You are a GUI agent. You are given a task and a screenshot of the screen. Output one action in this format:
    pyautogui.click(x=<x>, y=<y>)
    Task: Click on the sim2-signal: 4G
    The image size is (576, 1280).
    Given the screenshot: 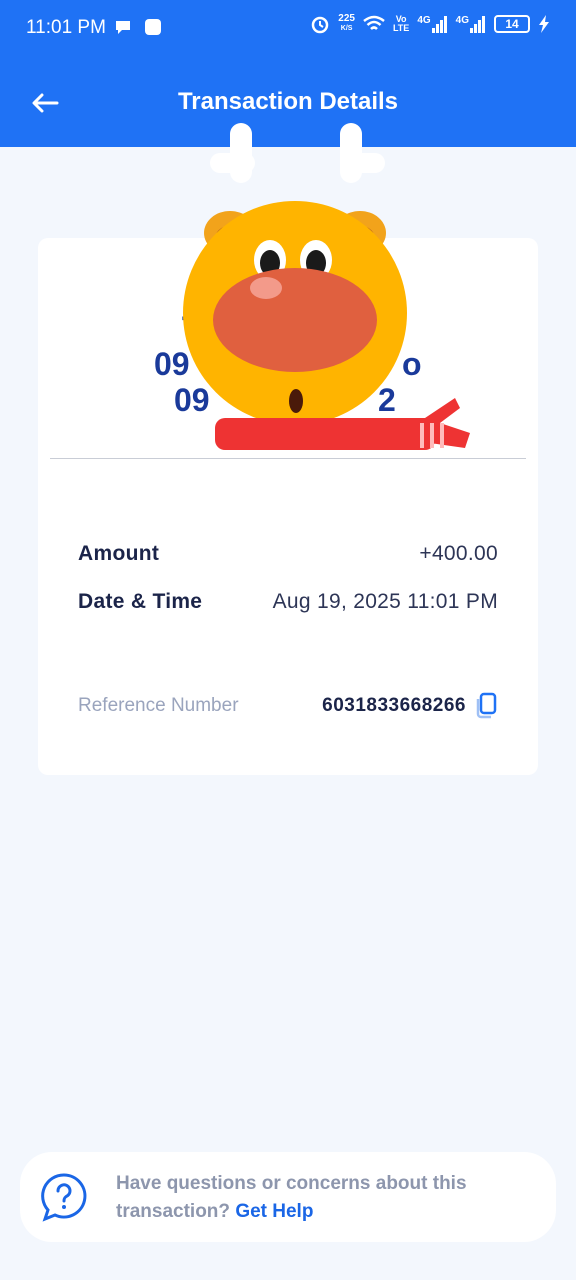 What is the action you would take?
    pyautogui.click(x=471, y=24)
    